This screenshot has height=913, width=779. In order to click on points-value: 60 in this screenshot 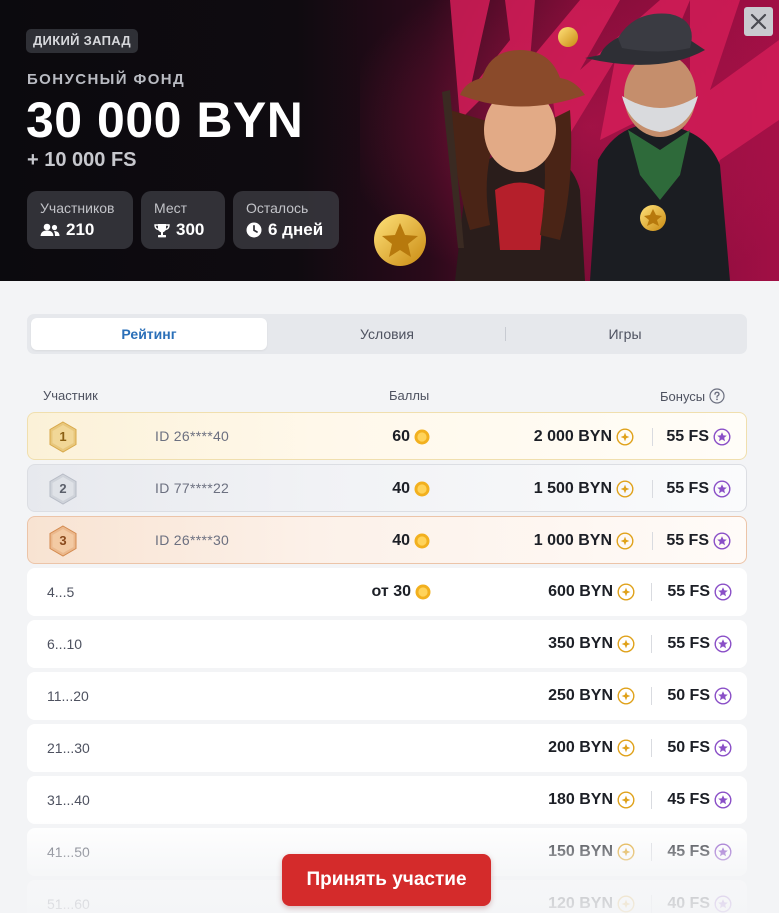, I will do `click(401, 436)`.